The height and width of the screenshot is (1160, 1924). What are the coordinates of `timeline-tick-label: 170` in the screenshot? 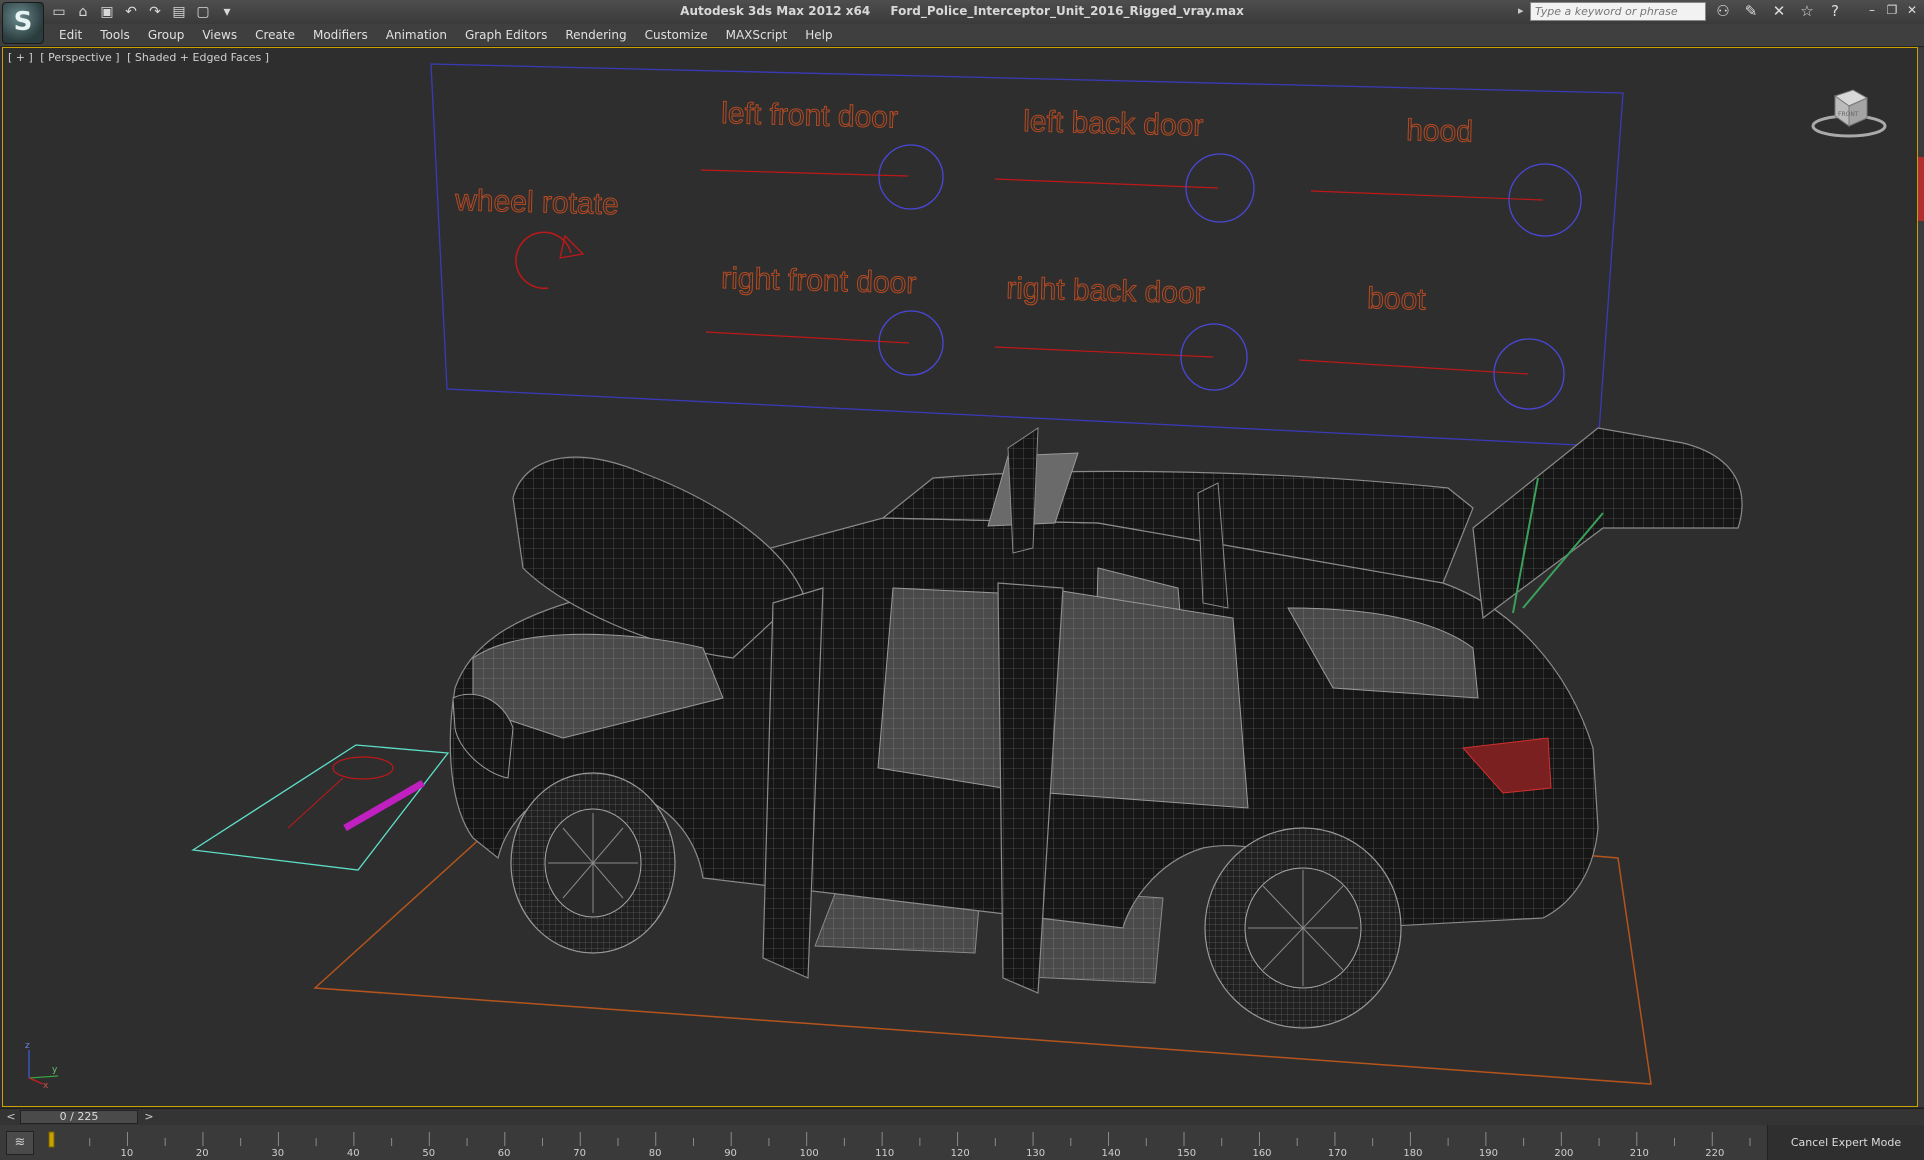 It's located at (1337, 1153).